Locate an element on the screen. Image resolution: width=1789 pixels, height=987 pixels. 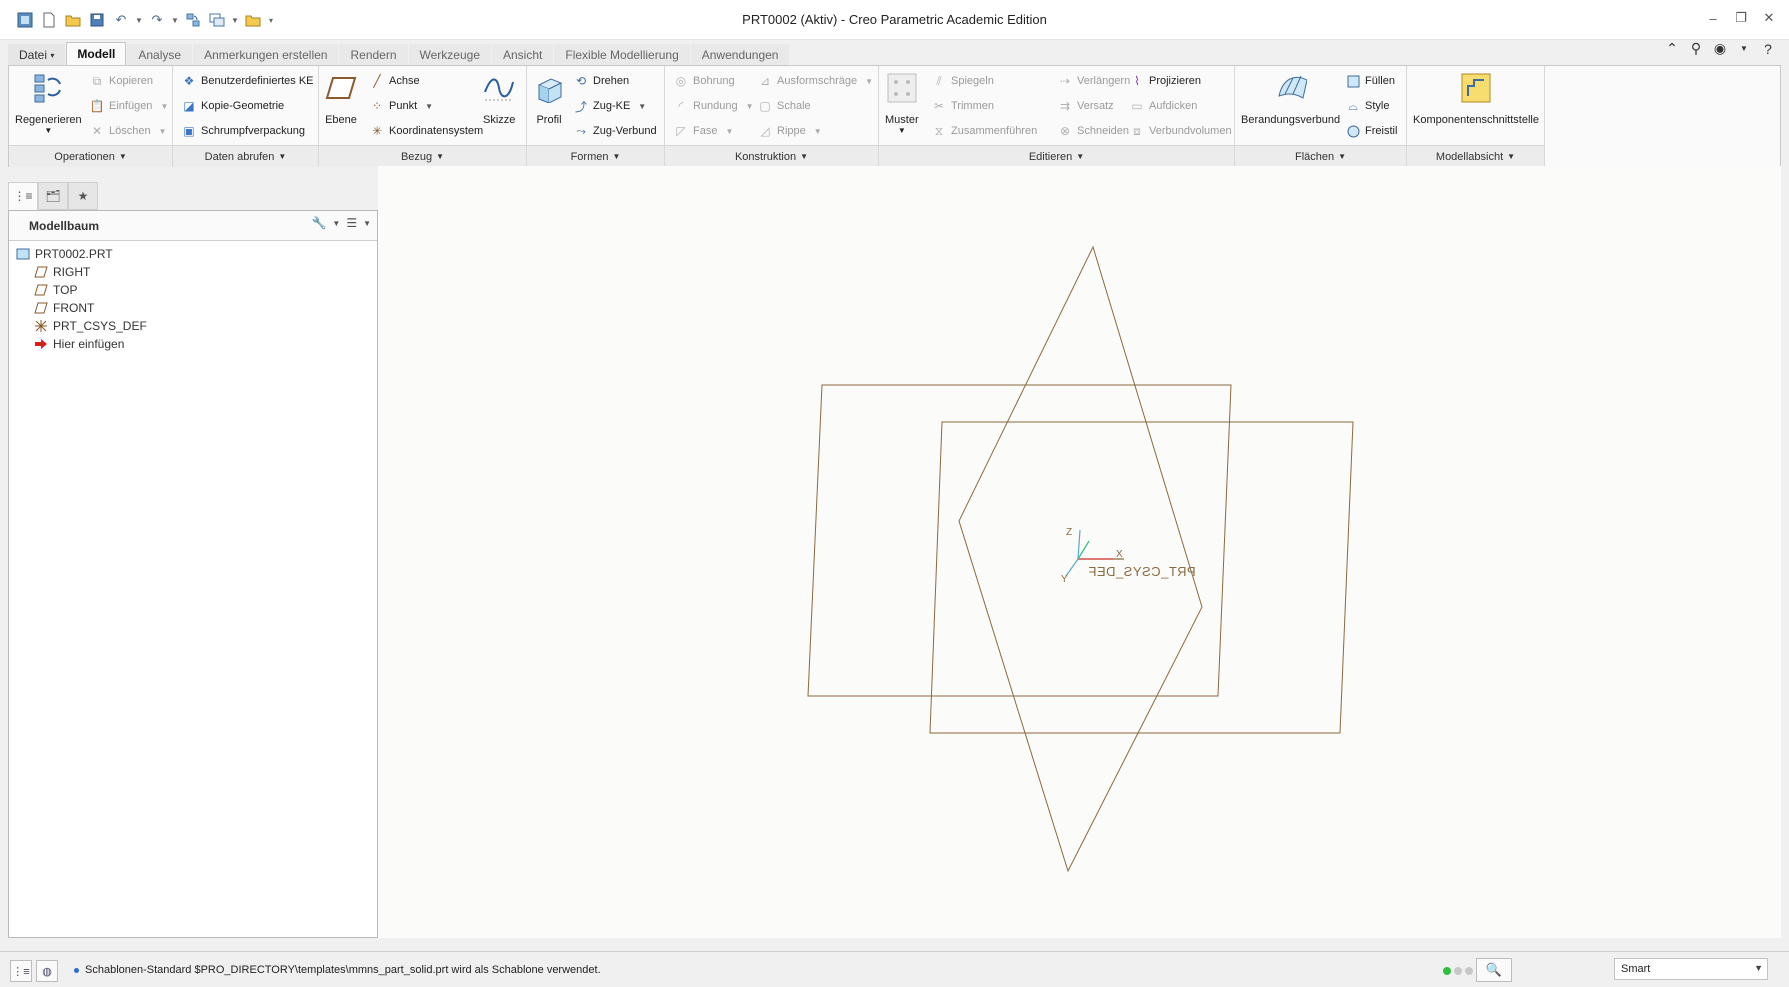
muster-dropdown-icon: ▼ is located at coordinates (902, 130).